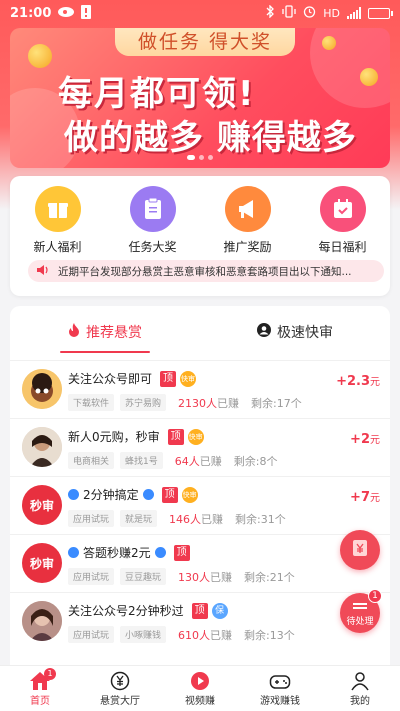  Describe the element at coordinates (120, 681) in the screenshot. I see `yuan-coin-icon` at that location.